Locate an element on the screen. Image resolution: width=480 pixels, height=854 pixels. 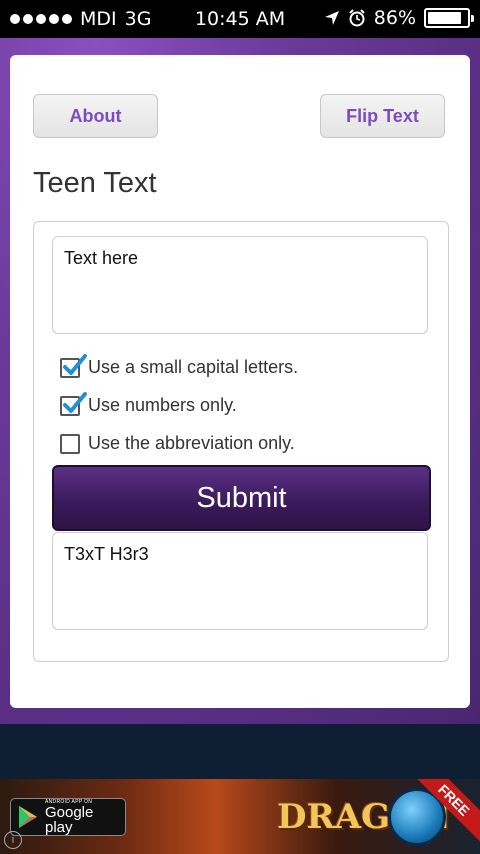
option-small-capitals: Use a small capital letters. is located at coordinates (179, 365).